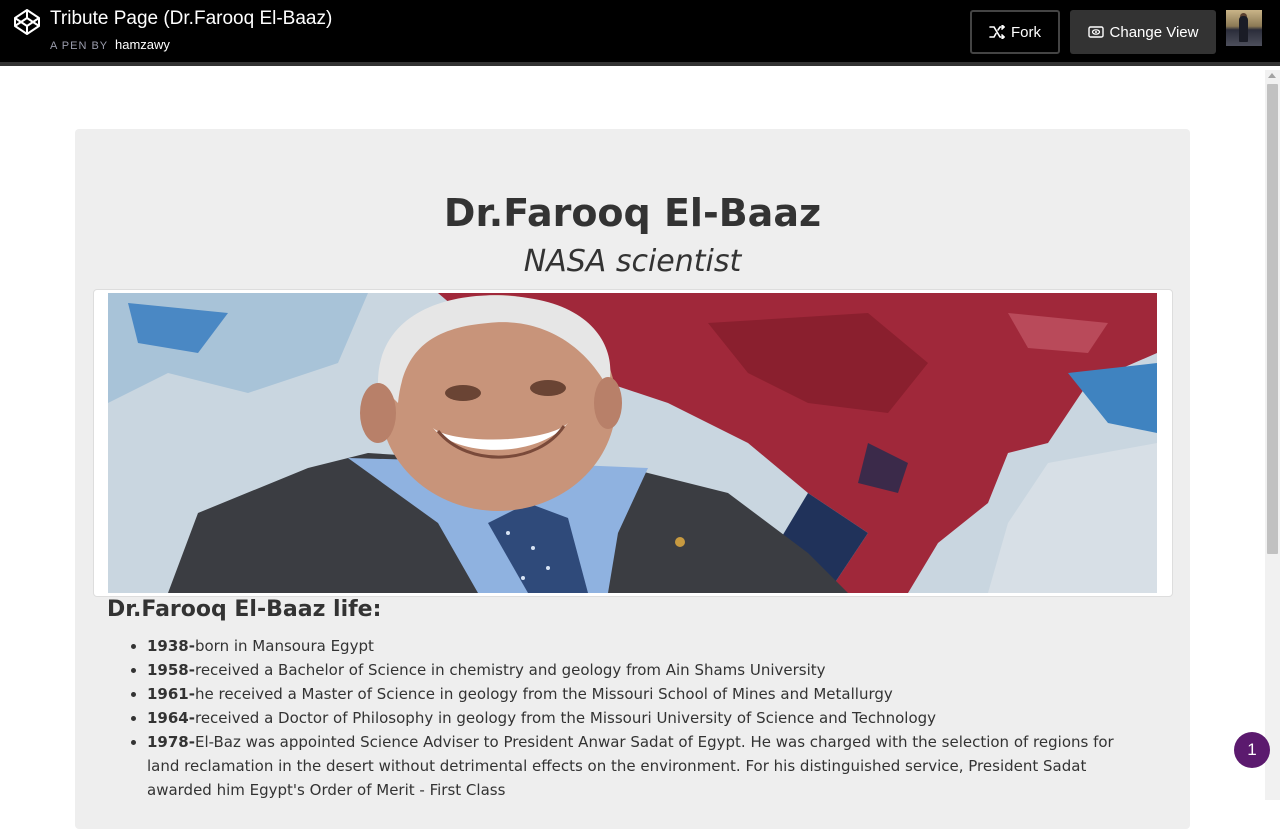 The image size is (1280, 829). I want to click on avatar-figure, so click(1243, 29).